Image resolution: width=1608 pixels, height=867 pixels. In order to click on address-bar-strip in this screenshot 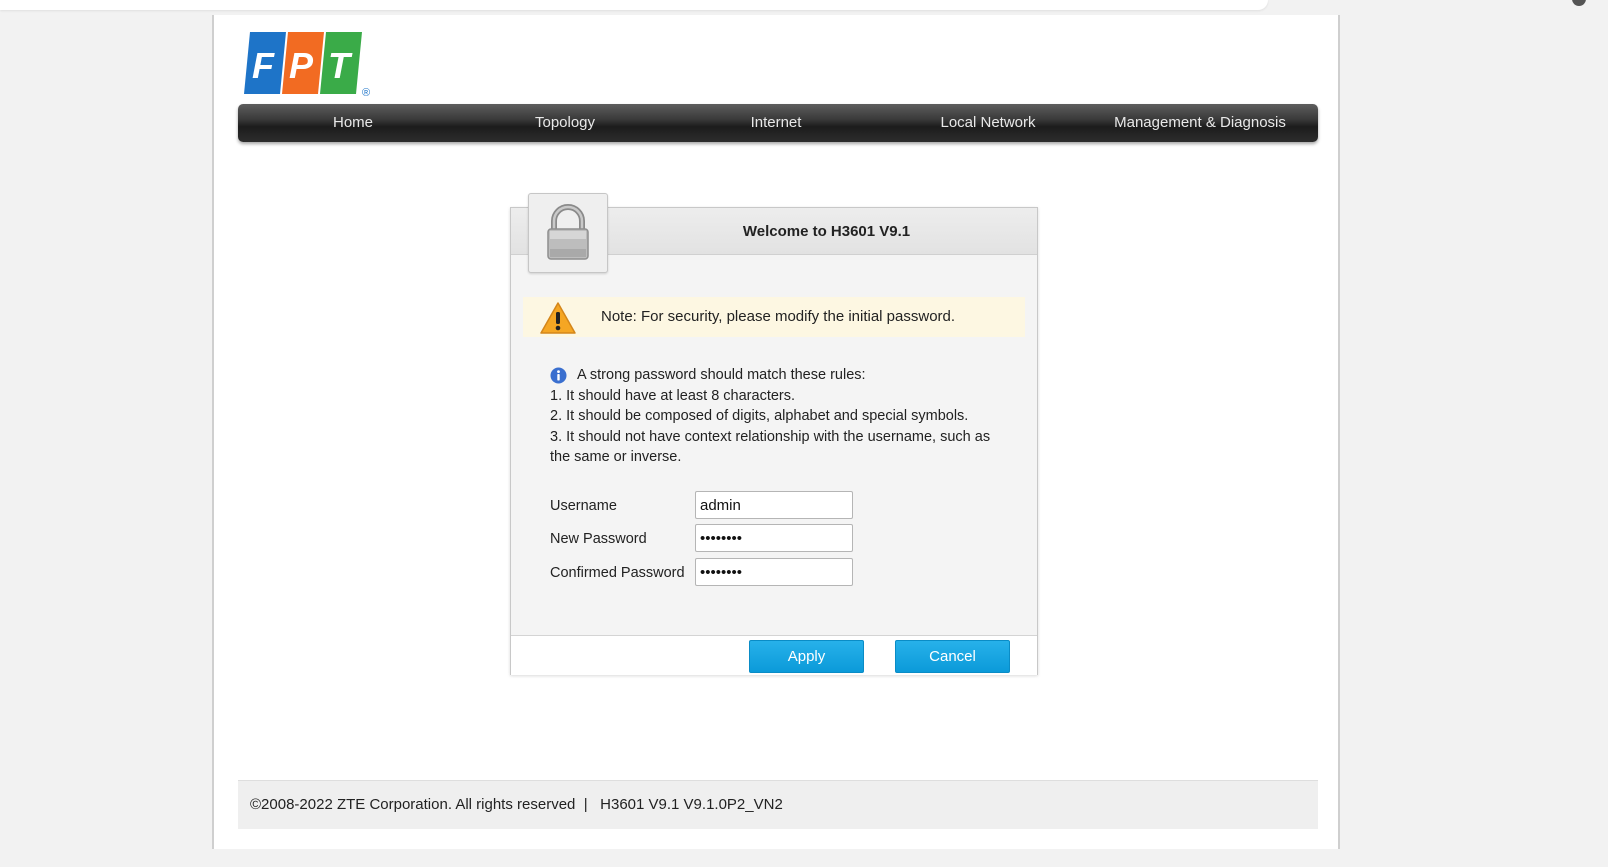, I will do `click(634, 5)`.